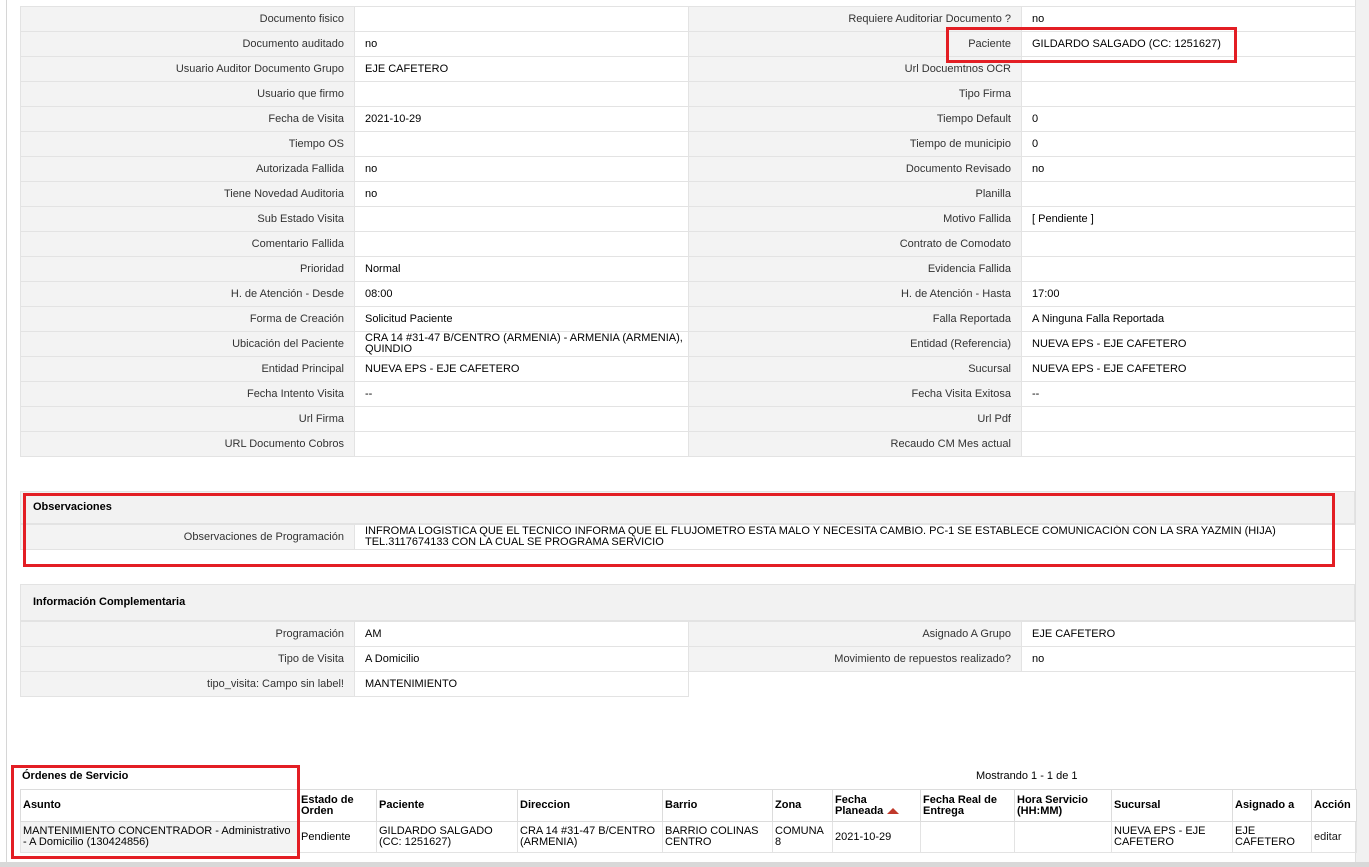  I want to click on col-estado: Estado de Orden, so click(337, 805).